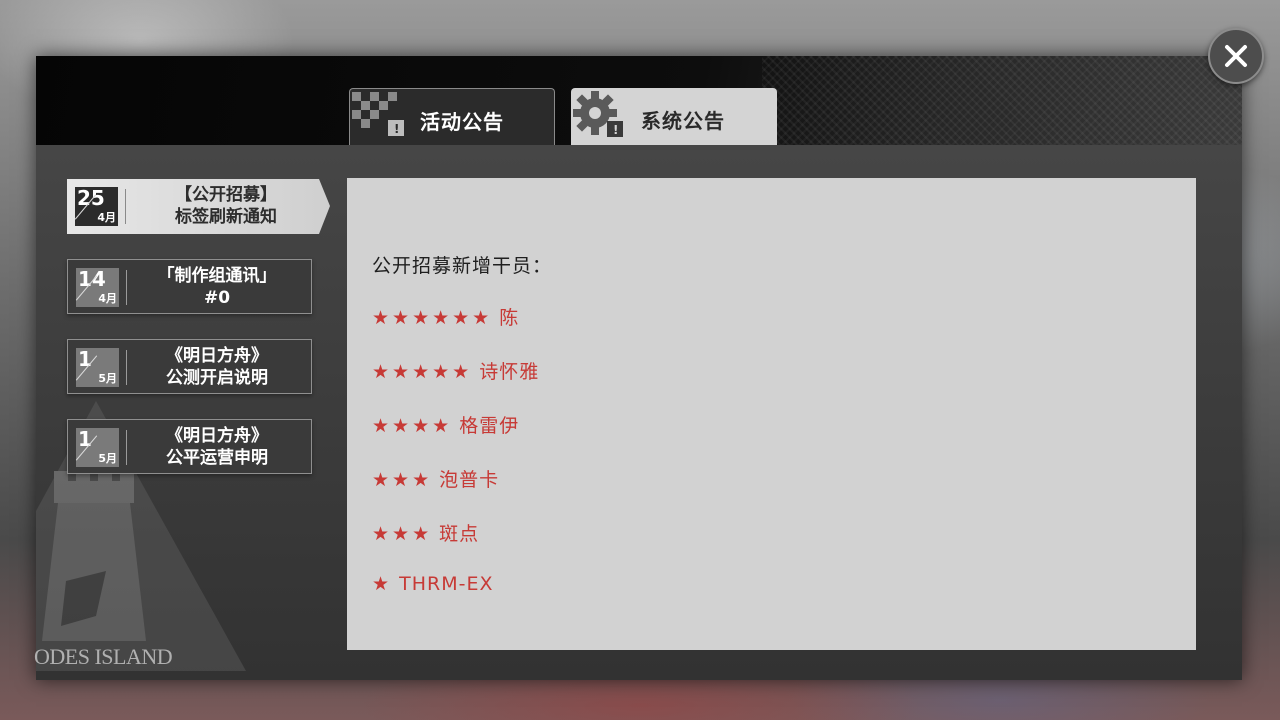  I want to click on close-icon, so click(1236, 56).